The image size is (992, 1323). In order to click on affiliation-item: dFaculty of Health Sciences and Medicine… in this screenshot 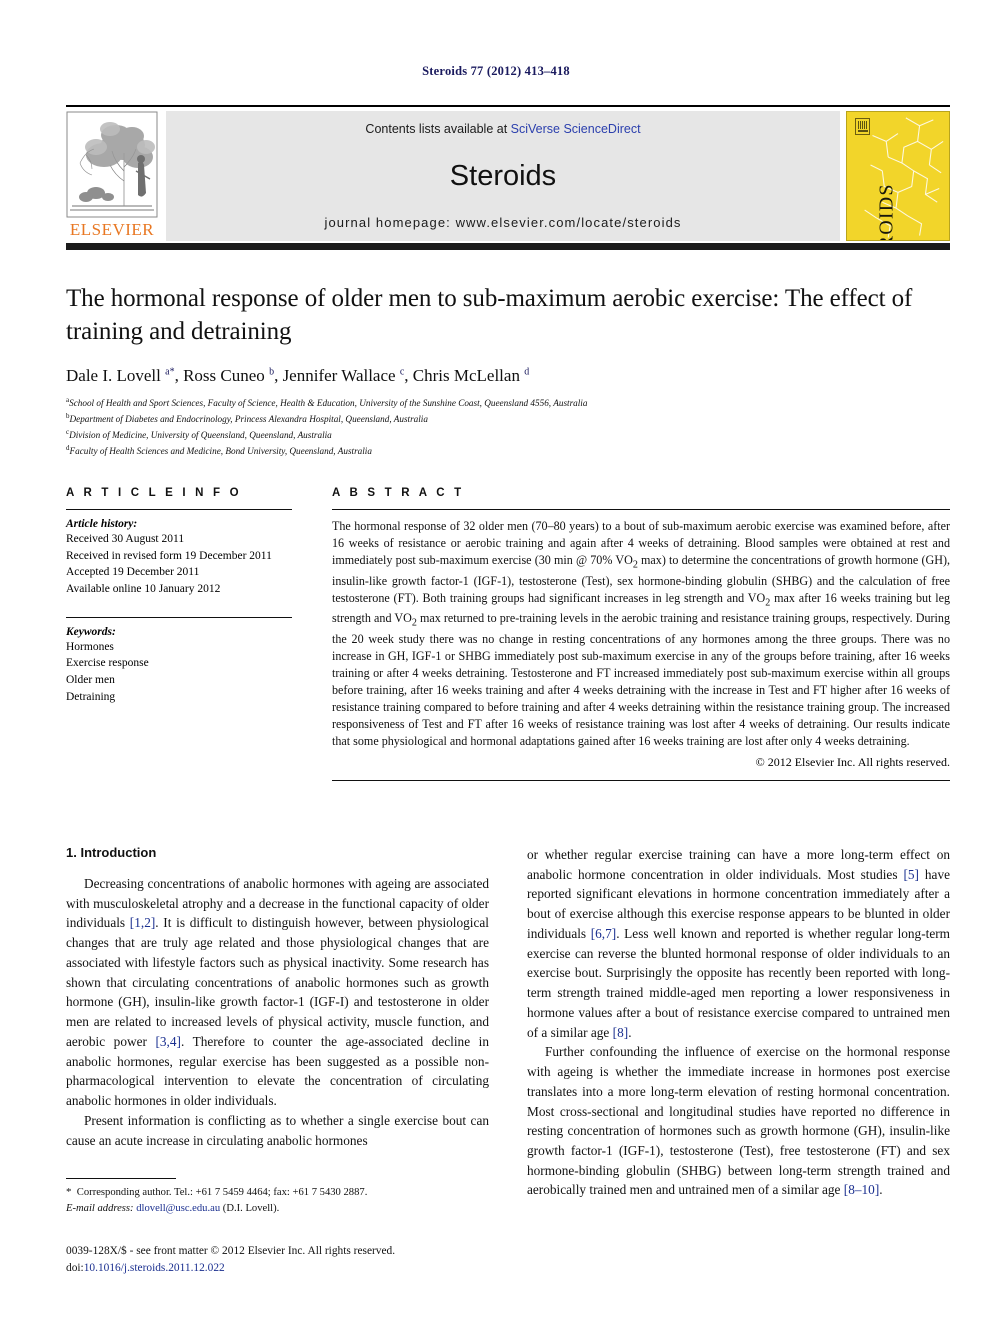, I will do `click(508, 451)`.